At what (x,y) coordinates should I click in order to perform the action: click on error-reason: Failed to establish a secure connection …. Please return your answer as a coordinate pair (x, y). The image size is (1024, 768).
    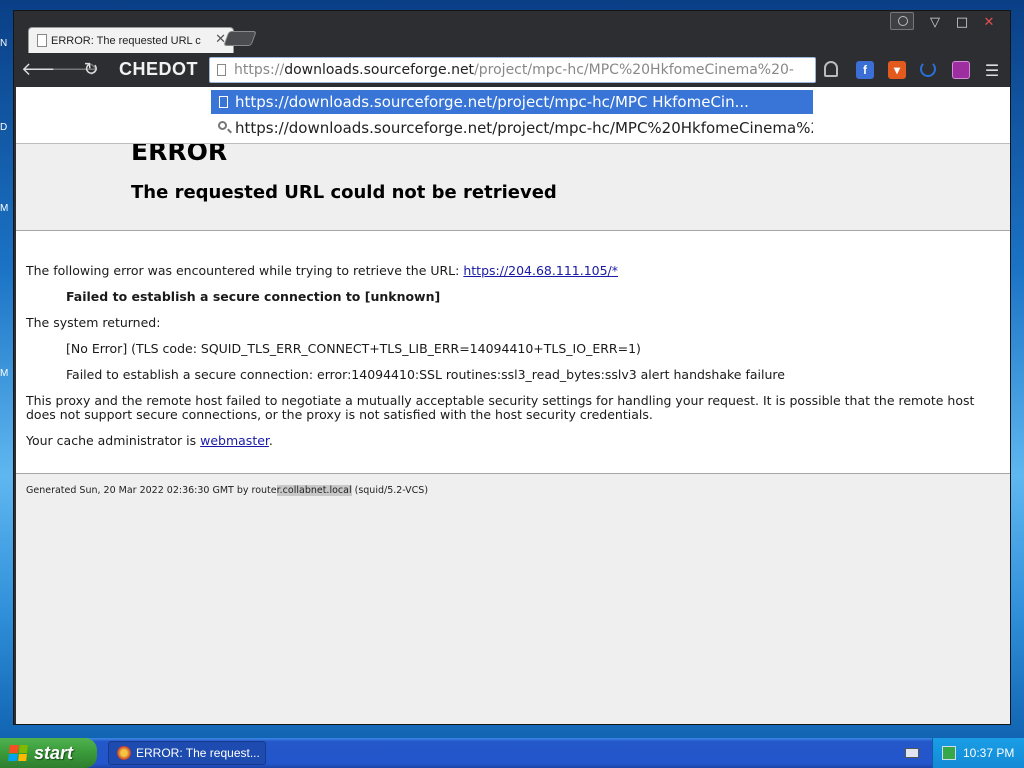
    Looking at the image, I should click on (253, 296).